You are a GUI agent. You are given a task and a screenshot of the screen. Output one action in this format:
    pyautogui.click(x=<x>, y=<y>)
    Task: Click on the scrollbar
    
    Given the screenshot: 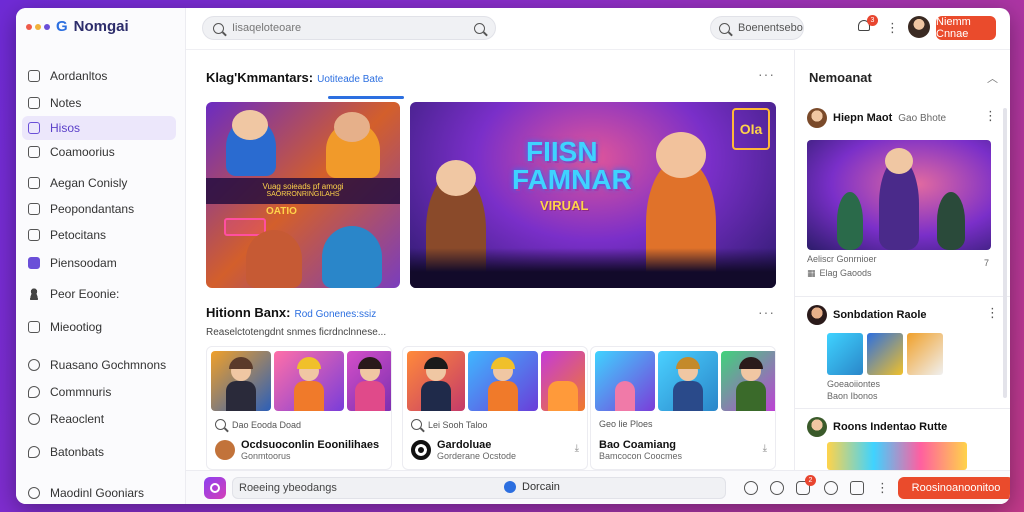 What is the action you would take?
    pyautogui.click(x=1005, y=253)
    